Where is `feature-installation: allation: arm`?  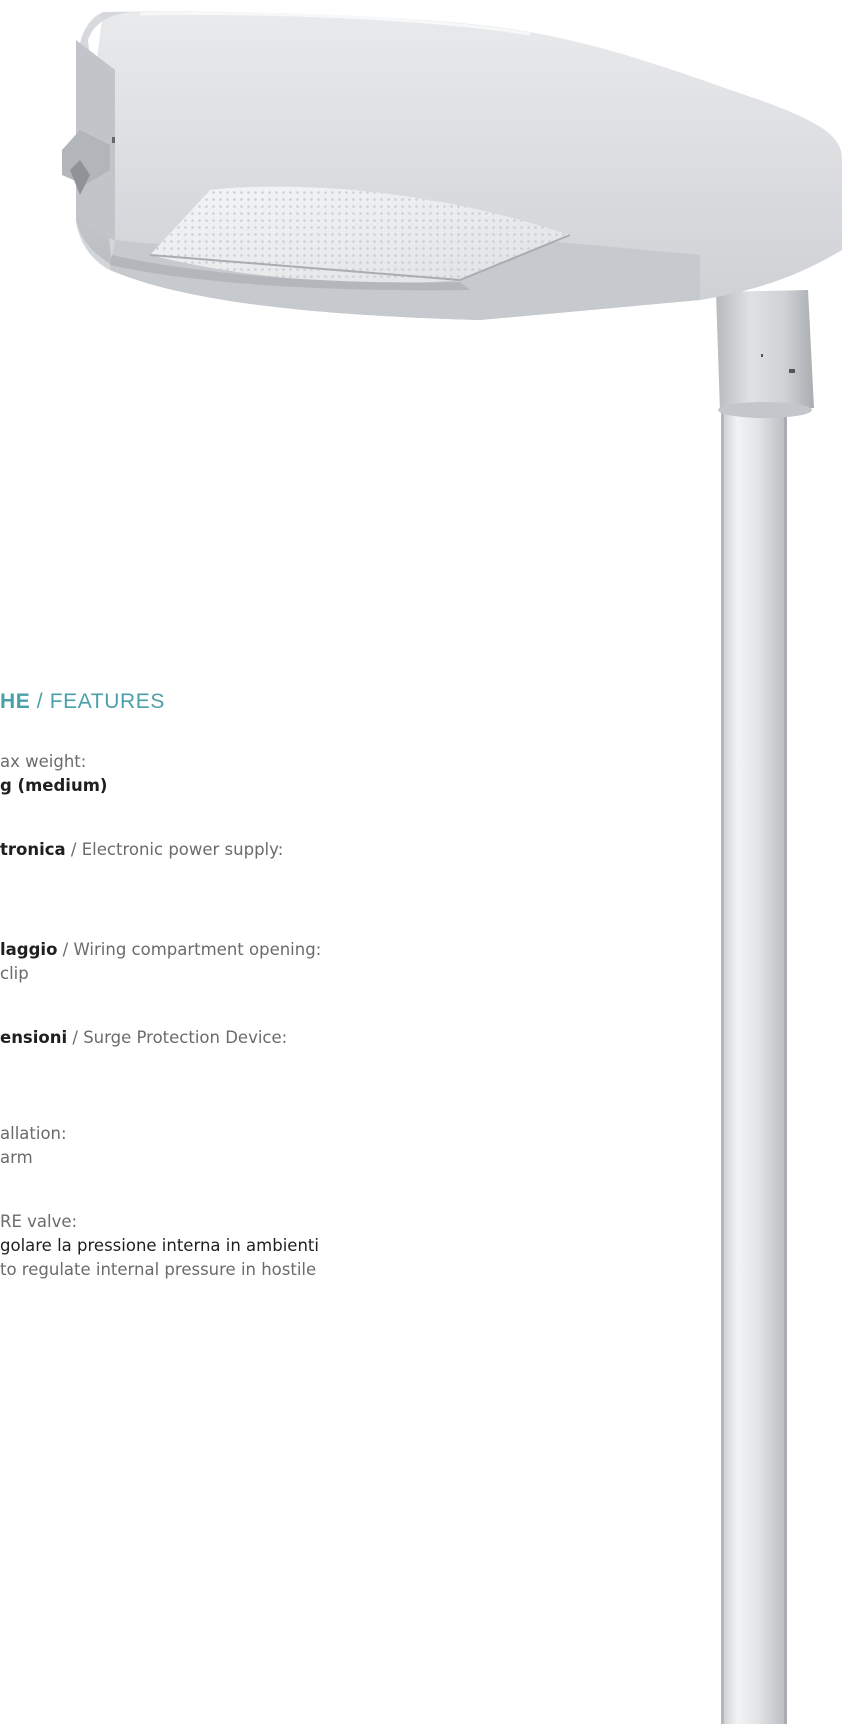
feature-installation: allation: arm is located at coordinates (220, 1146).